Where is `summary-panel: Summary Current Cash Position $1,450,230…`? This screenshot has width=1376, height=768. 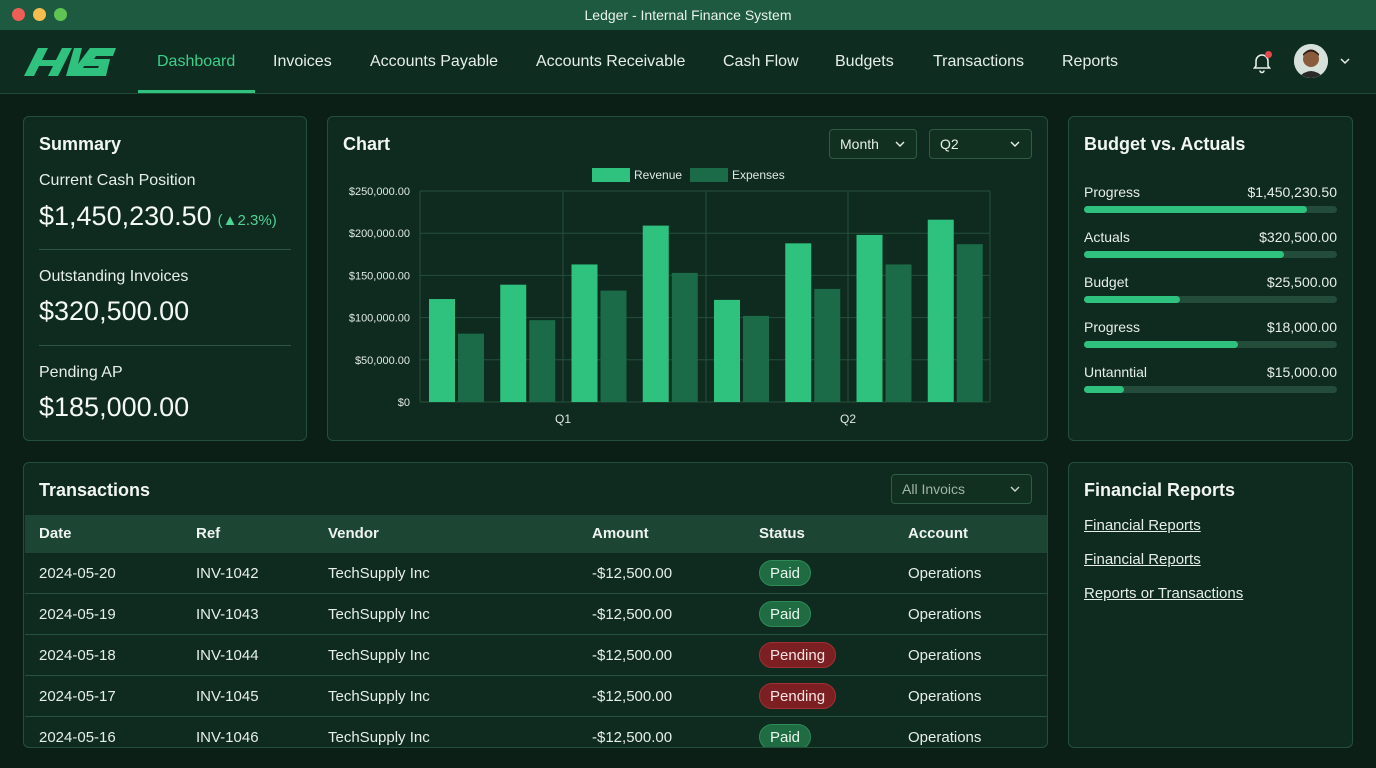 summary-panel: Summary Current Cash Position $1,450,230… is located at coordinates (165, 278).